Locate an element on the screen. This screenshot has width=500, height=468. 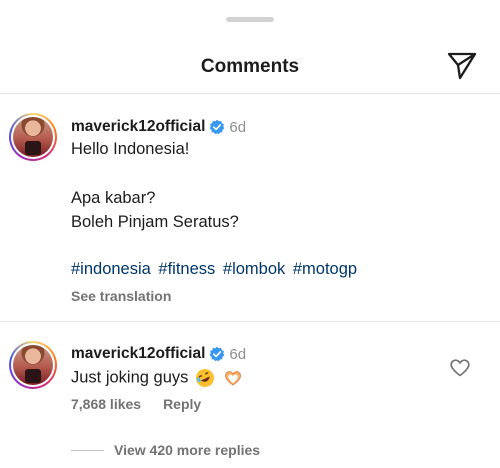
rolling-on-floor-laughing-emoji is located at coordinates (205, 378).